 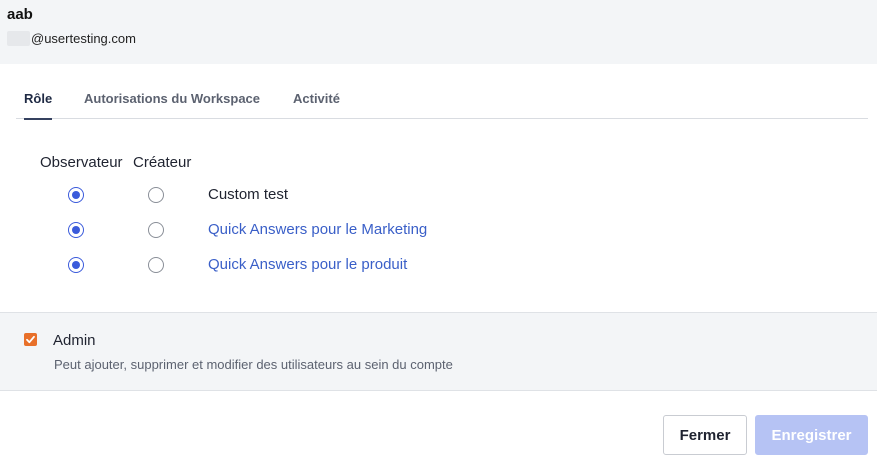 I want to click on column-header-creator: Créateur, so click(x=162, y=162).